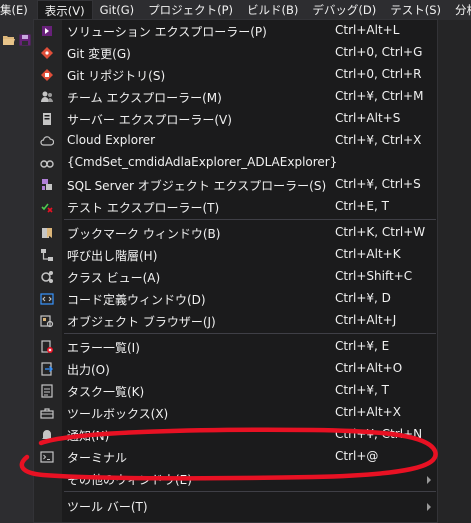 This screenshot has width=471, height=523. I want to click on menu-item-label: {CmdSet_cmdidAdlaExplorer_ADLAExplorer}, so click(202, 162).